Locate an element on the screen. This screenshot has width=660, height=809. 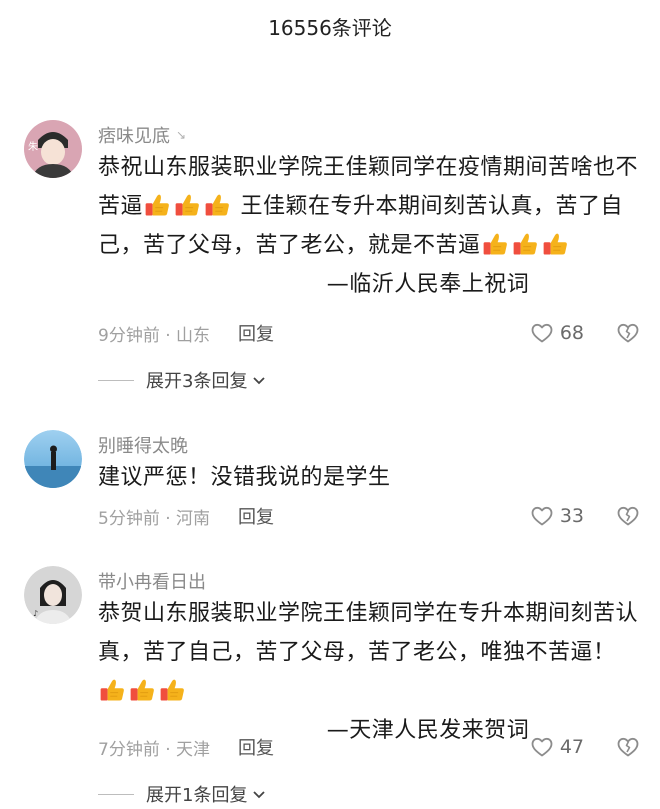
comments-header: 16556条评论 is located at coordinates (330, 26).